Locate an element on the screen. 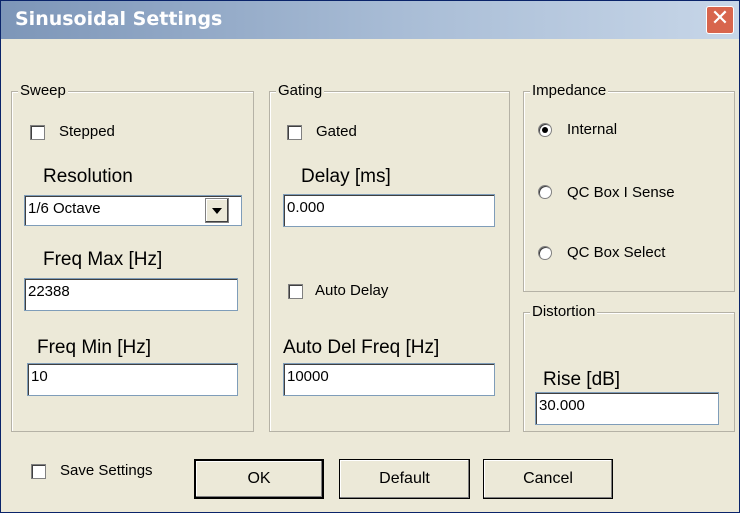 The image size is (740, 513). auto-del-freq-label: Auto Del Freq [Hz] is located at coordinates (361, 347).